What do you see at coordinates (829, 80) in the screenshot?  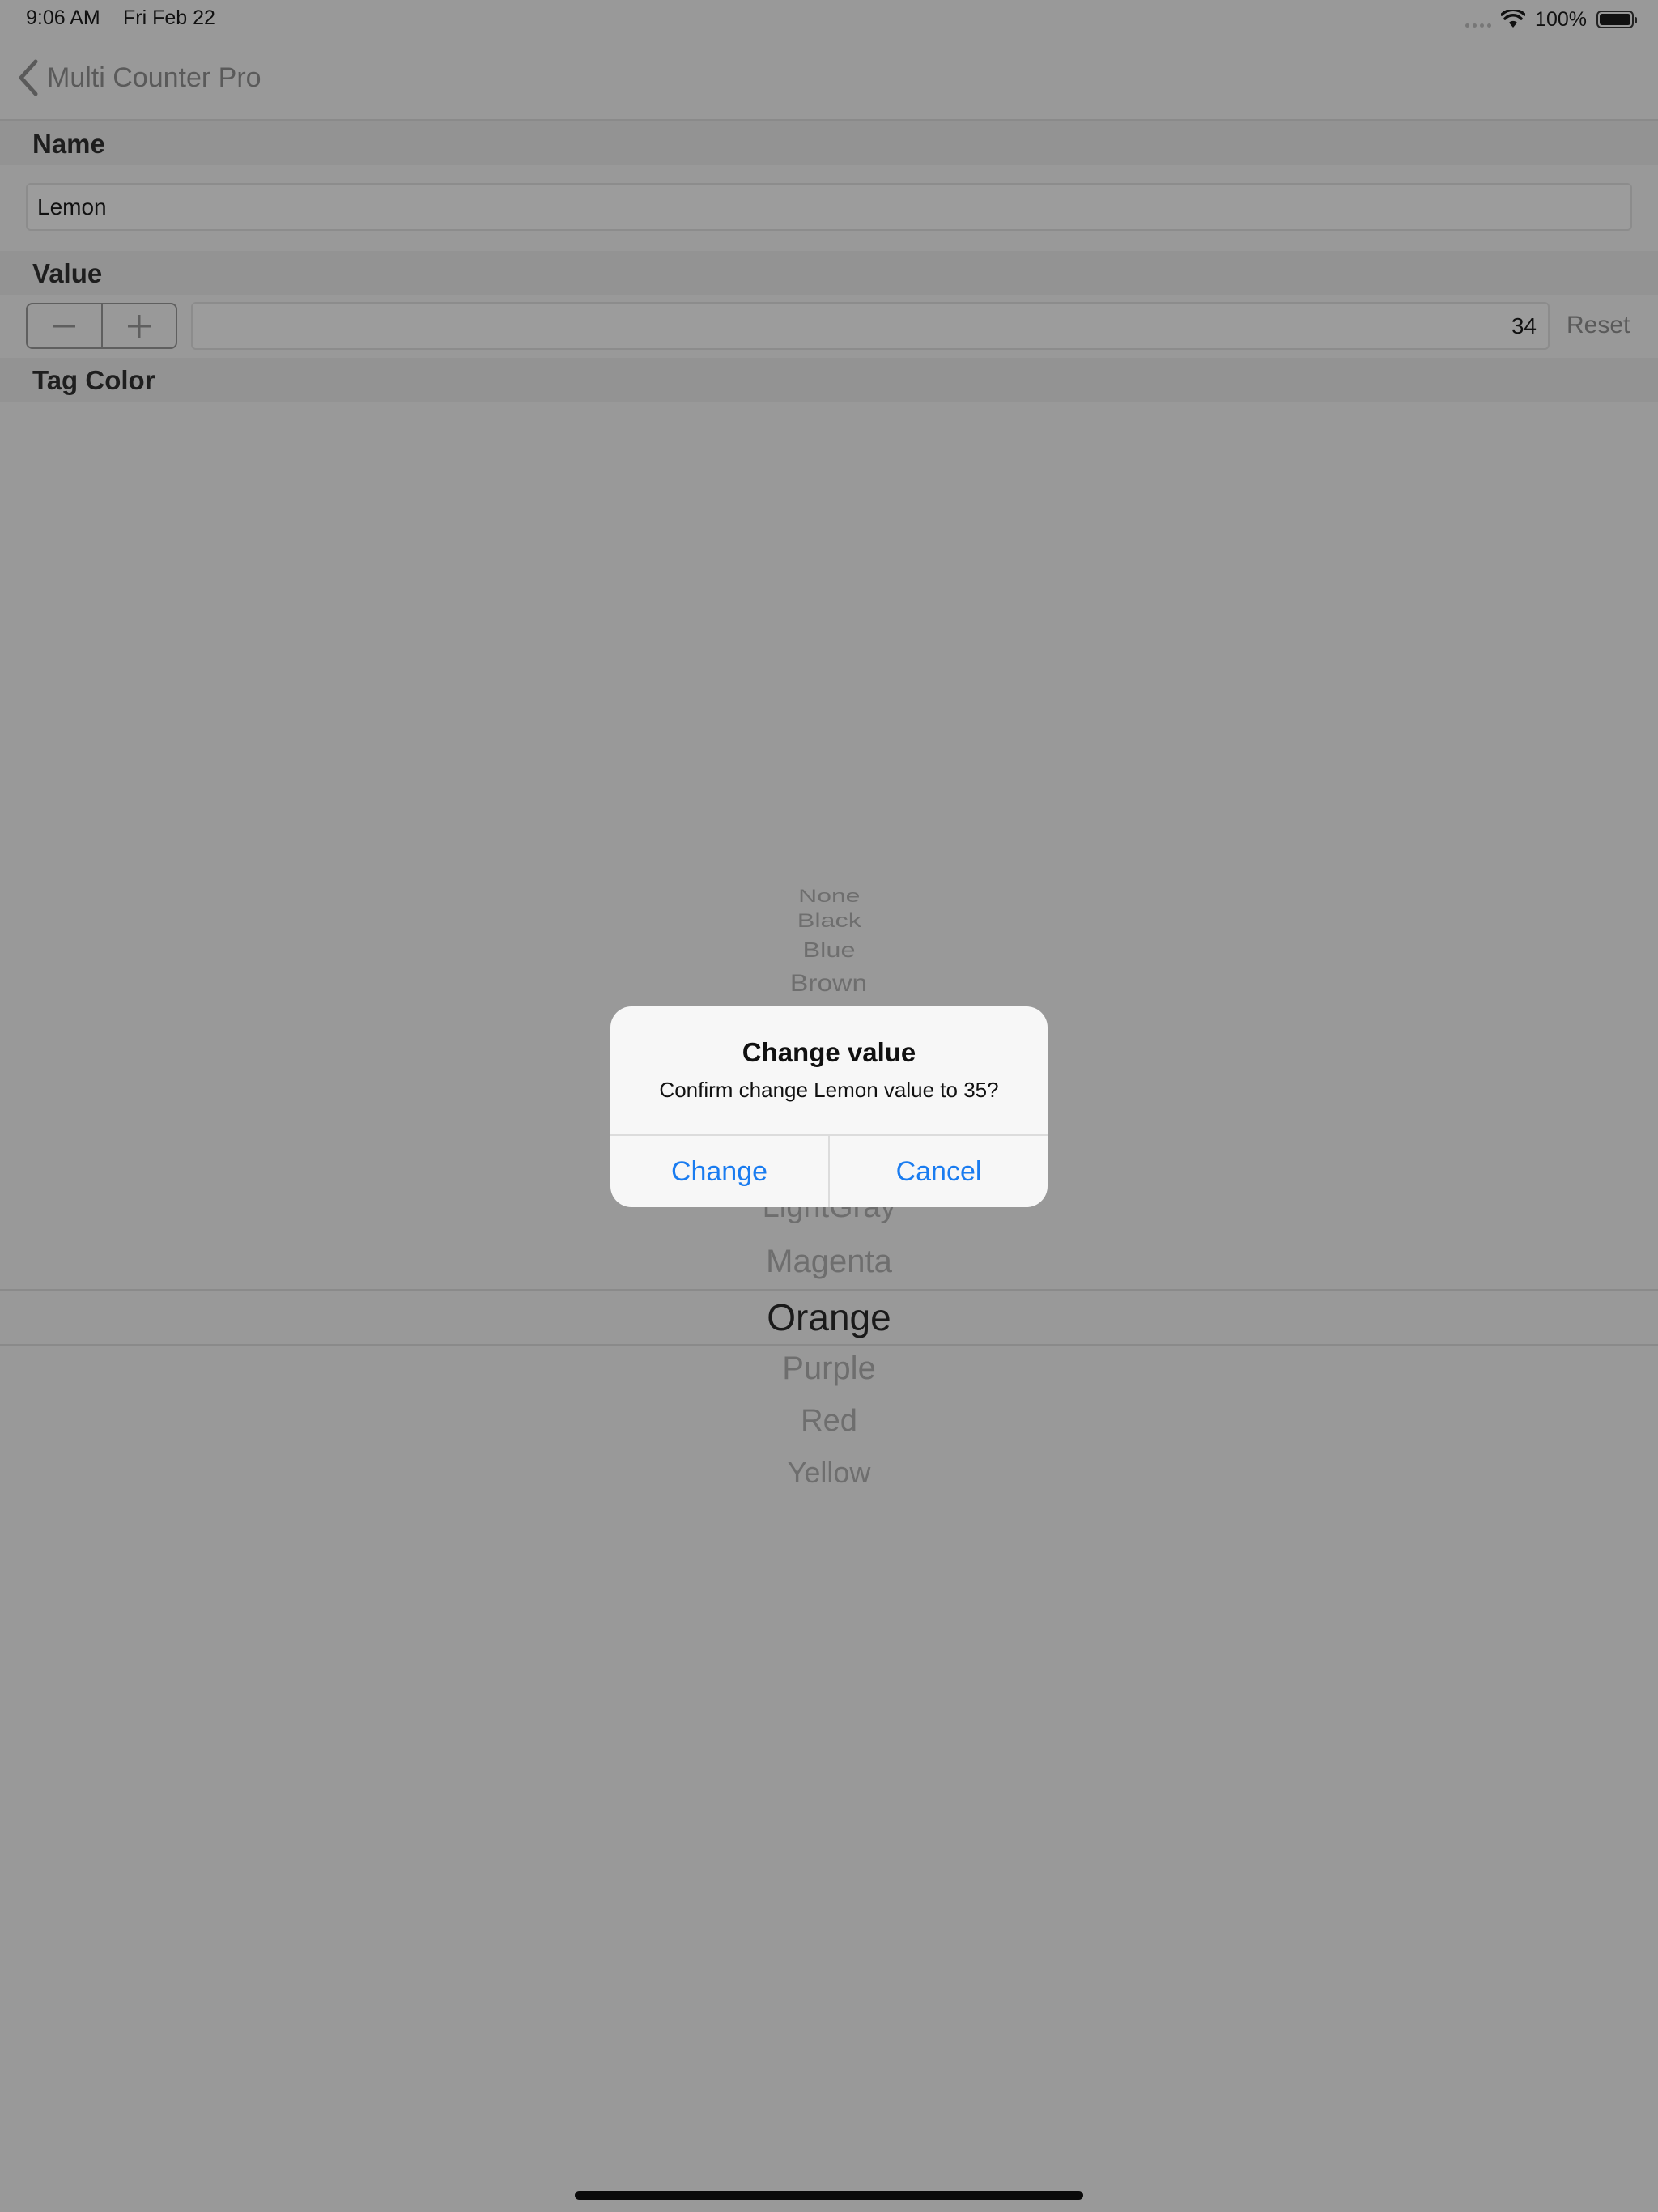 I see `navigation-bar: Multi Counter Pro` at bounding box center [829, 80].